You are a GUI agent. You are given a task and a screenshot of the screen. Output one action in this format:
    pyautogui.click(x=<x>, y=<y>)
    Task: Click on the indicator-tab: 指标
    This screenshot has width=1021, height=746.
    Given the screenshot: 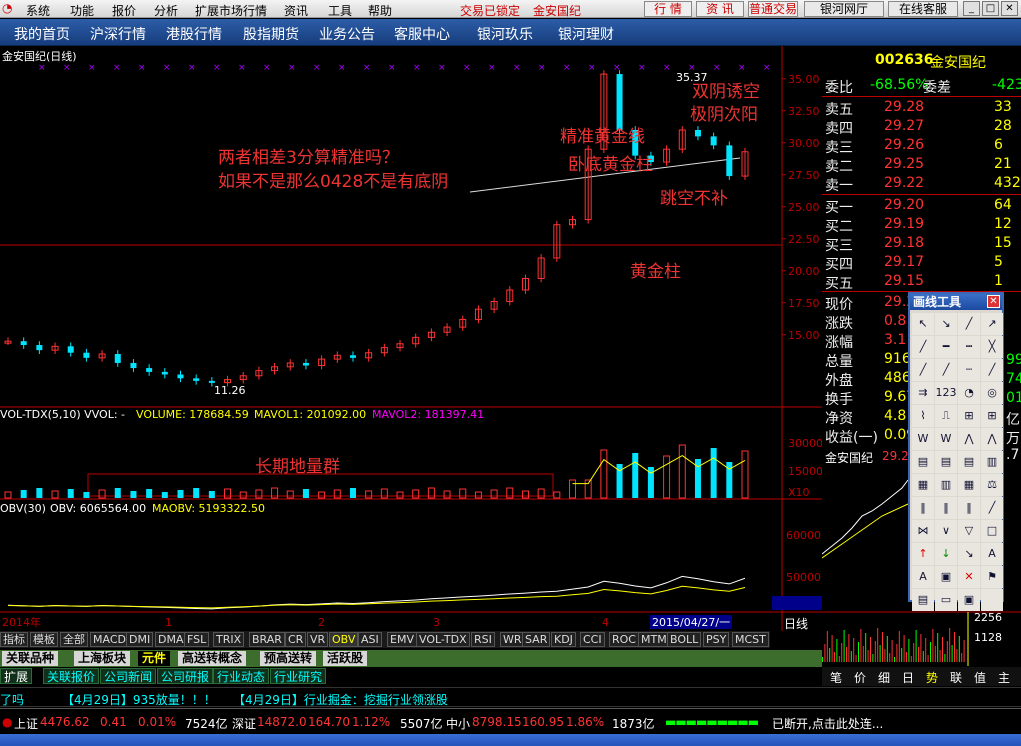 What is the action you would take?
    pyautogui.click(x=14, y=639)
    